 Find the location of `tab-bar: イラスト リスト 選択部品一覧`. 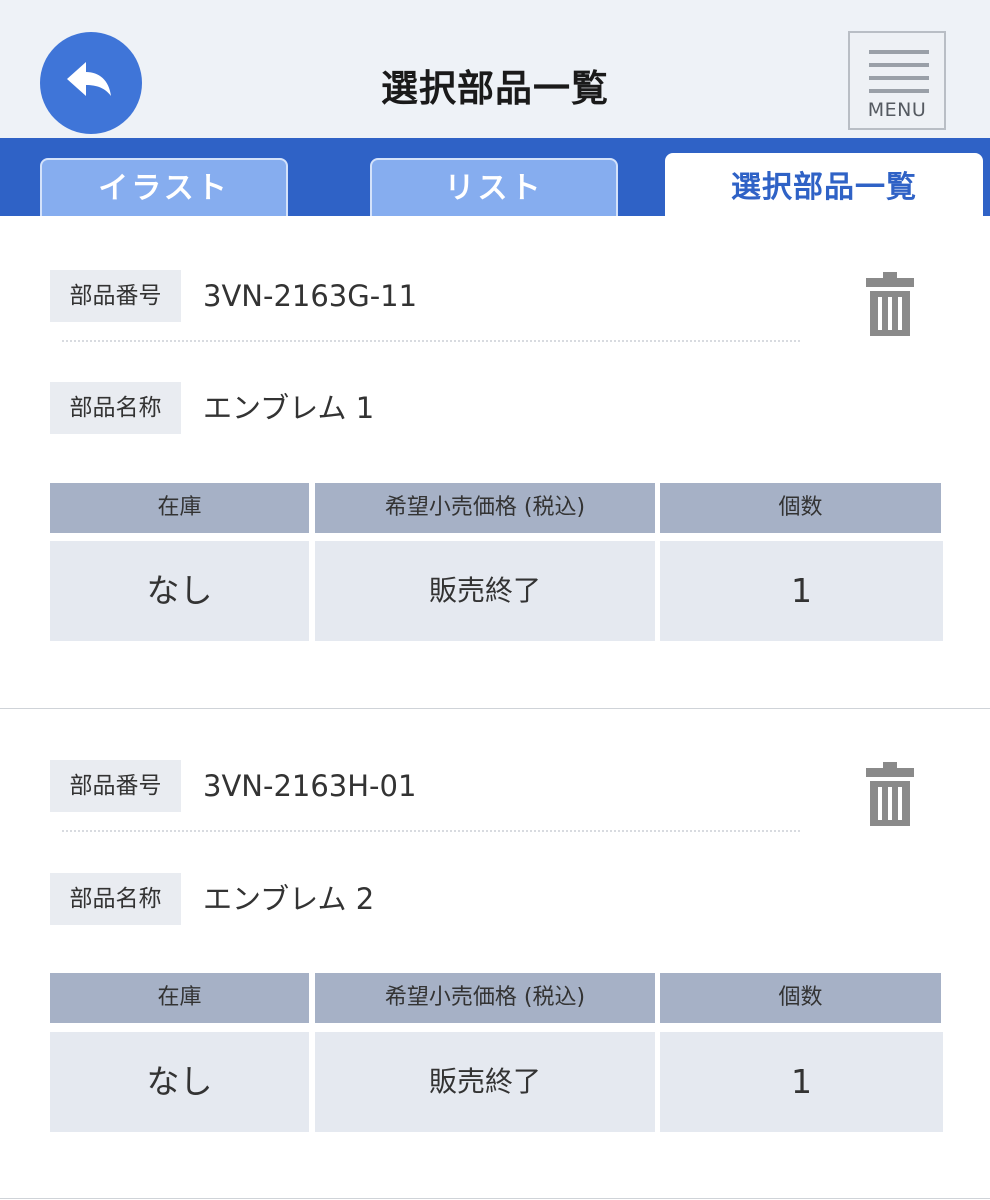

tab-bar: イラスト リスト 選択部品一覧 is located at coordinates (495, 177).